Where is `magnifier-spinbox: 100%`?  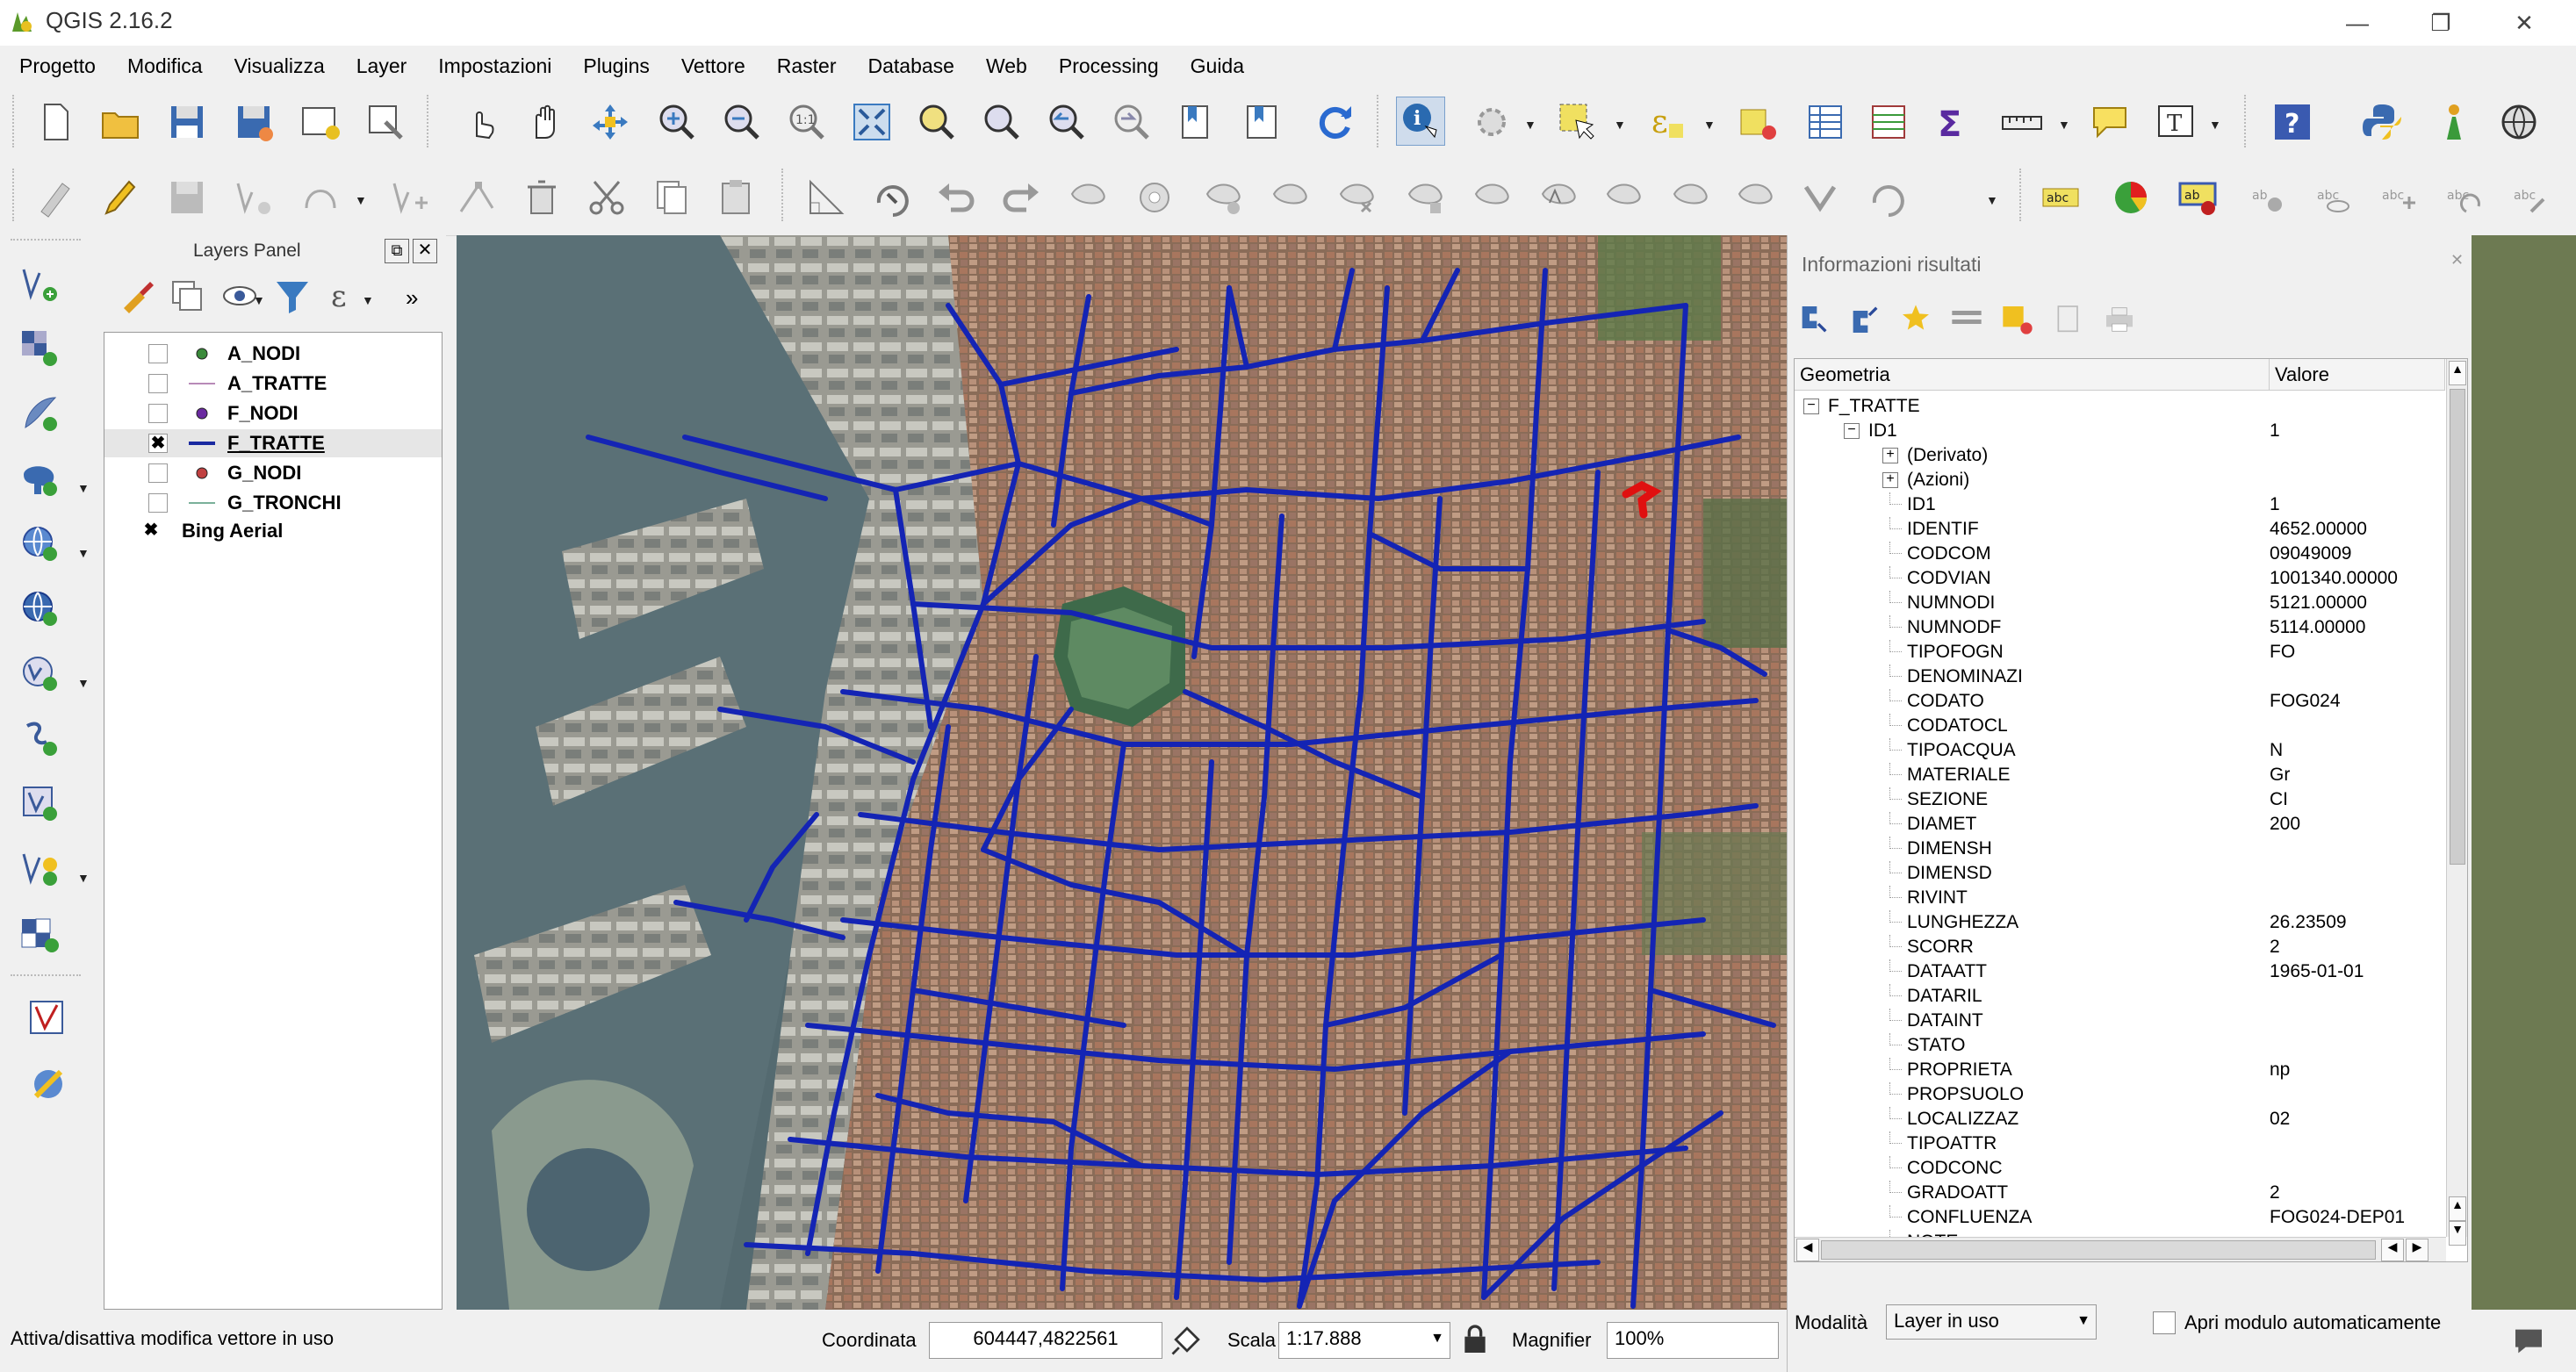
magnifier-spinbox: 100% is located at coordinates (1693, 1341).